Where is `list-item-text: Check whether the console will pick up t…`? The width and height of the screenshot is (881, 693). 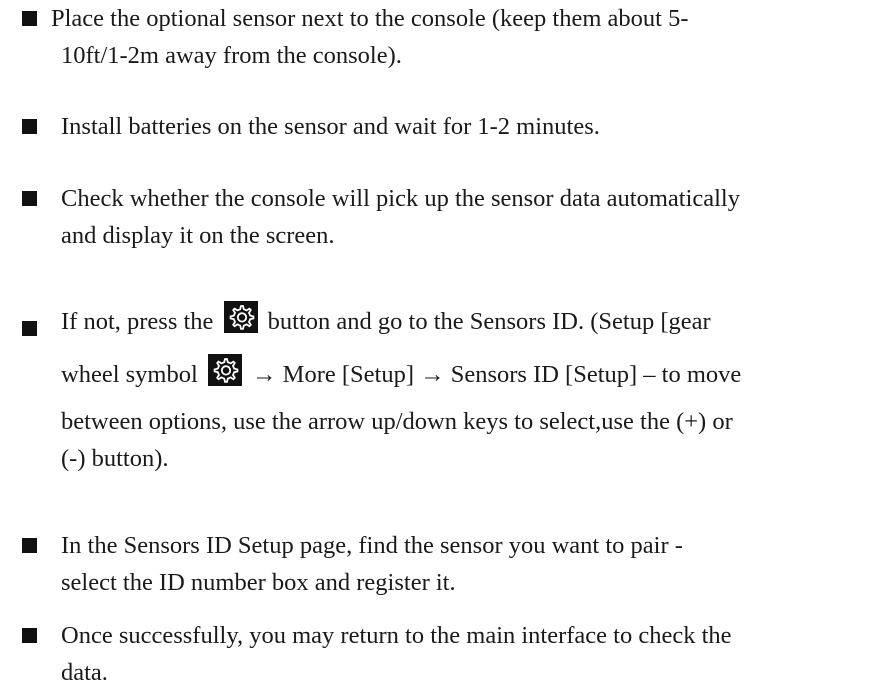
list-item-text: Check whether the console will pick up t… is located at coordinates (467, 217).